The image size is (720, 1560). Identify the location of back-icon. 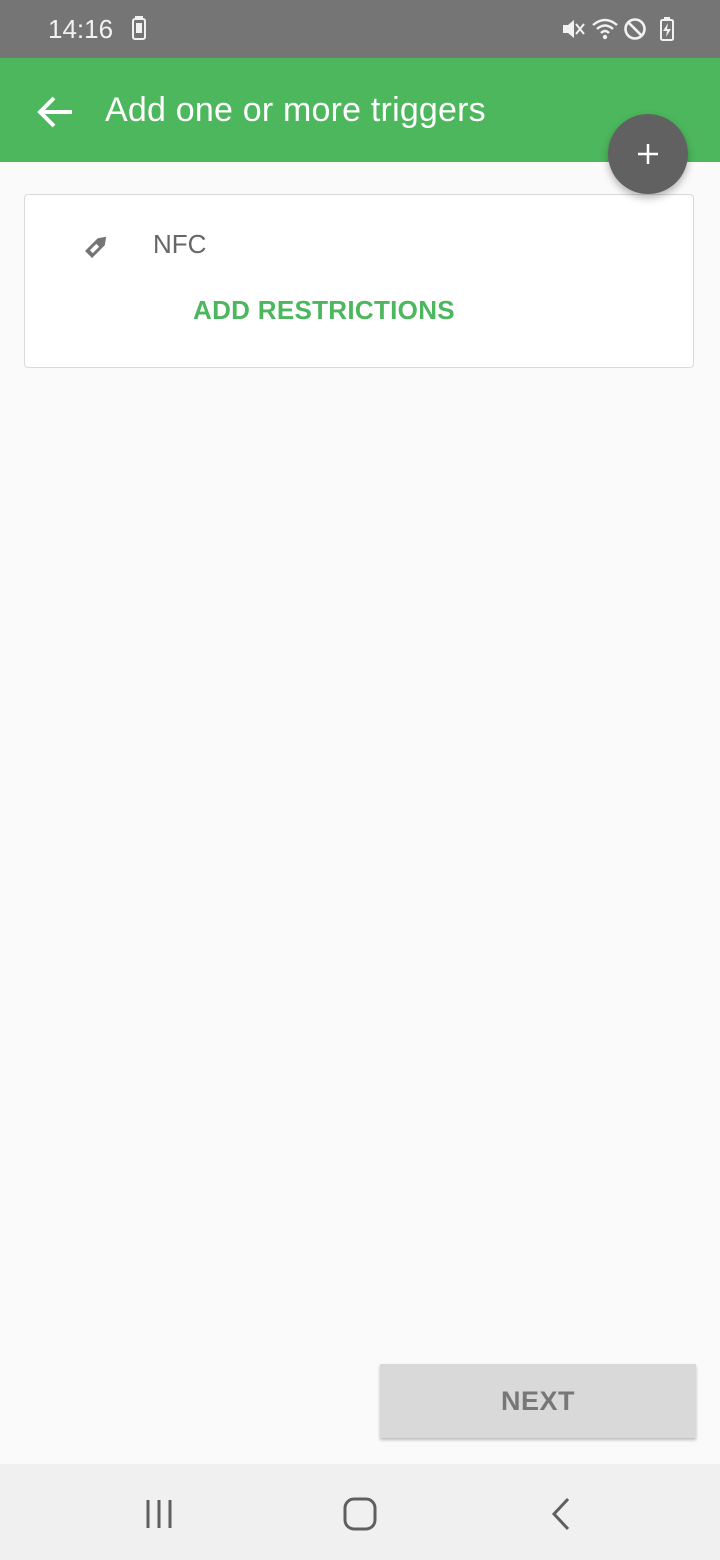
(562, 1514).